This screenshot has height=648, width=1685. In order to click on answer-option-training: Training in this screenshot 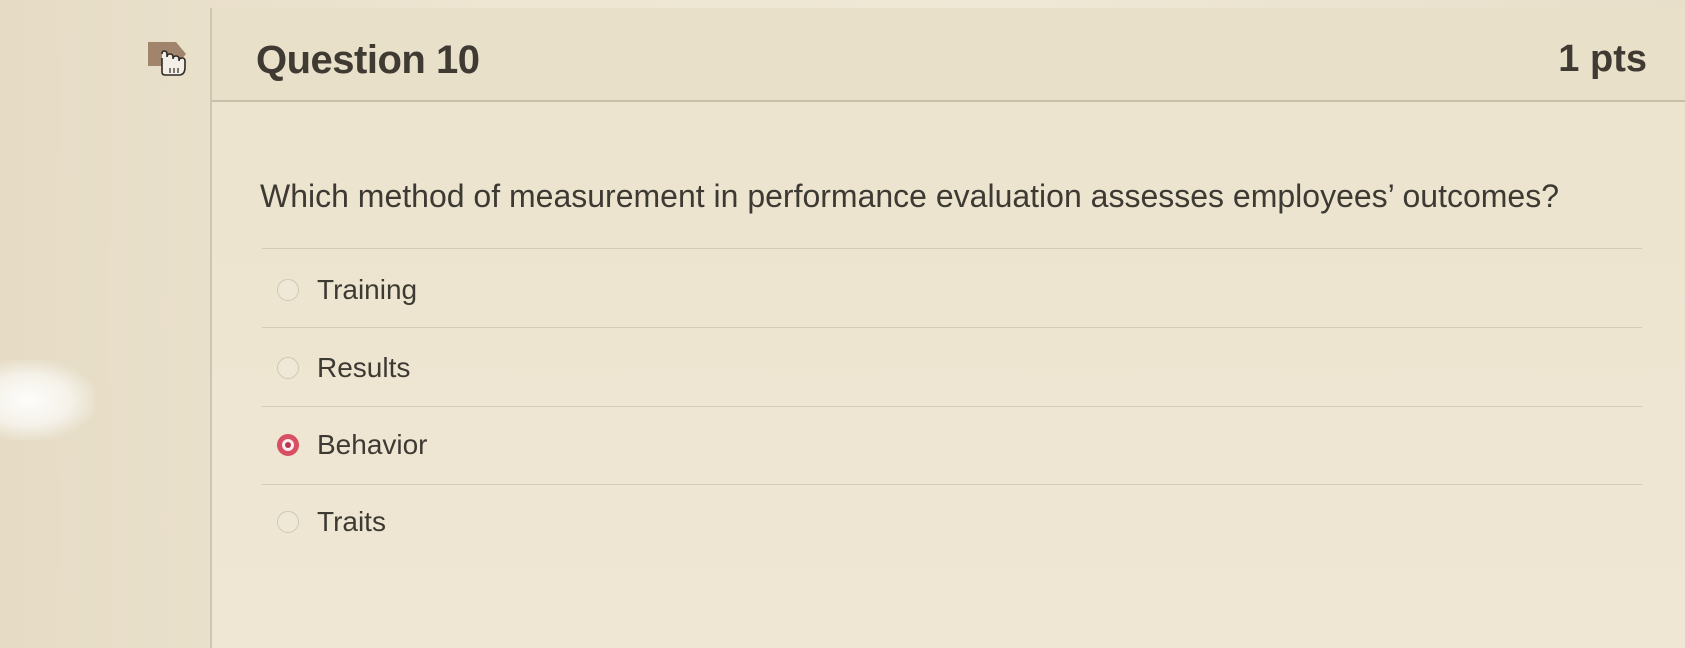, I will do `click(347, 290)`.